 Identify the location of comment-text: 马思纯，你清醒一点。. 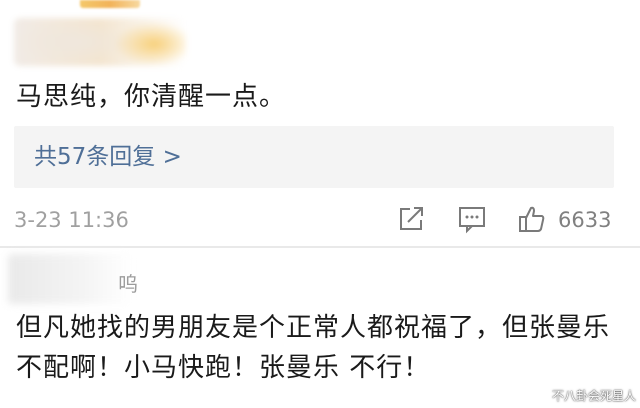
(151, 97).